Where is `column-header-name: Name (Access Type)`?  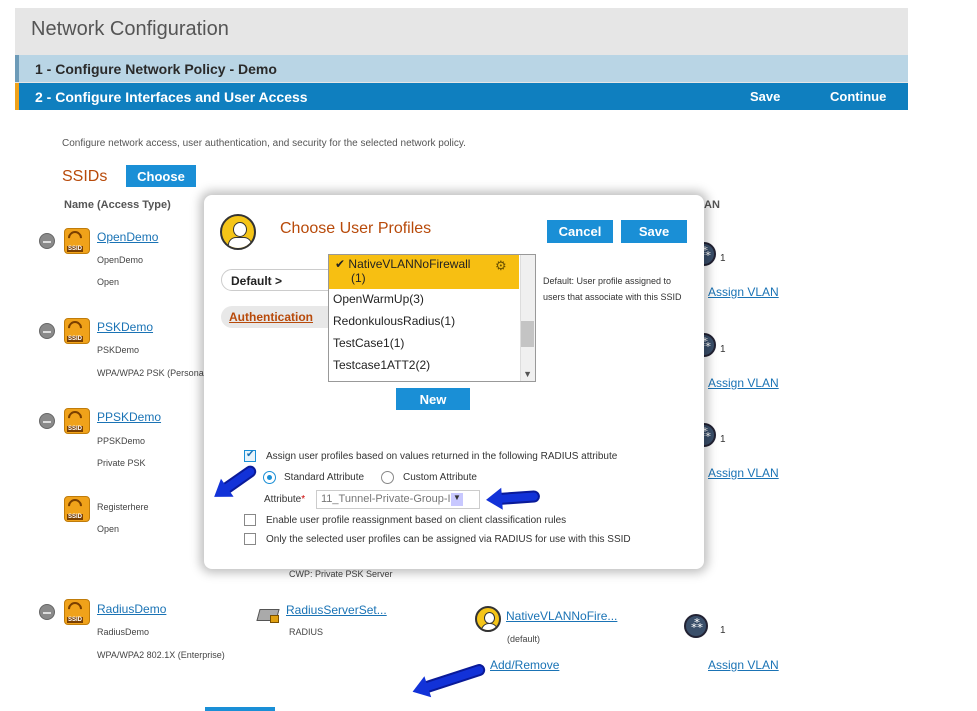 column-header-name: Name (Access Type) is located at coordinates (117, 205).